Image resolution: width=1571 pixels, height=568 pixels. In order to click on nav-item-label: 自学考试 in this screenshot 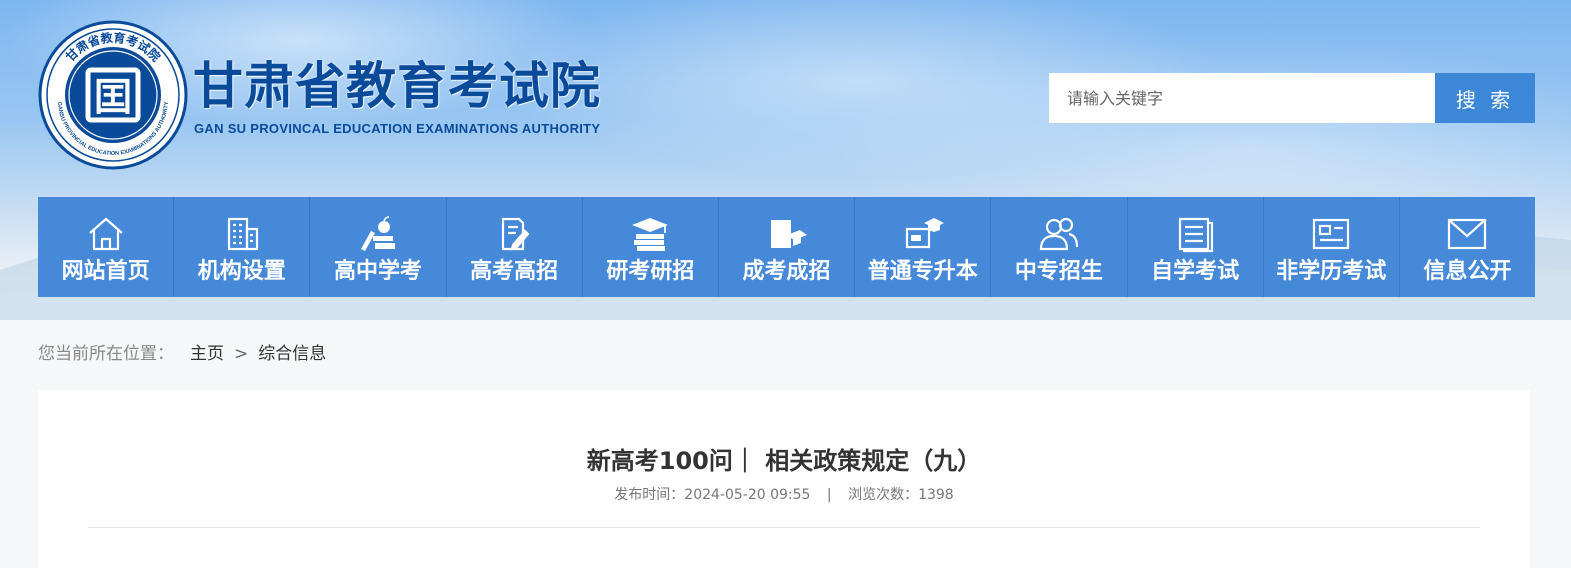, I will do `click(1195, 271)`.